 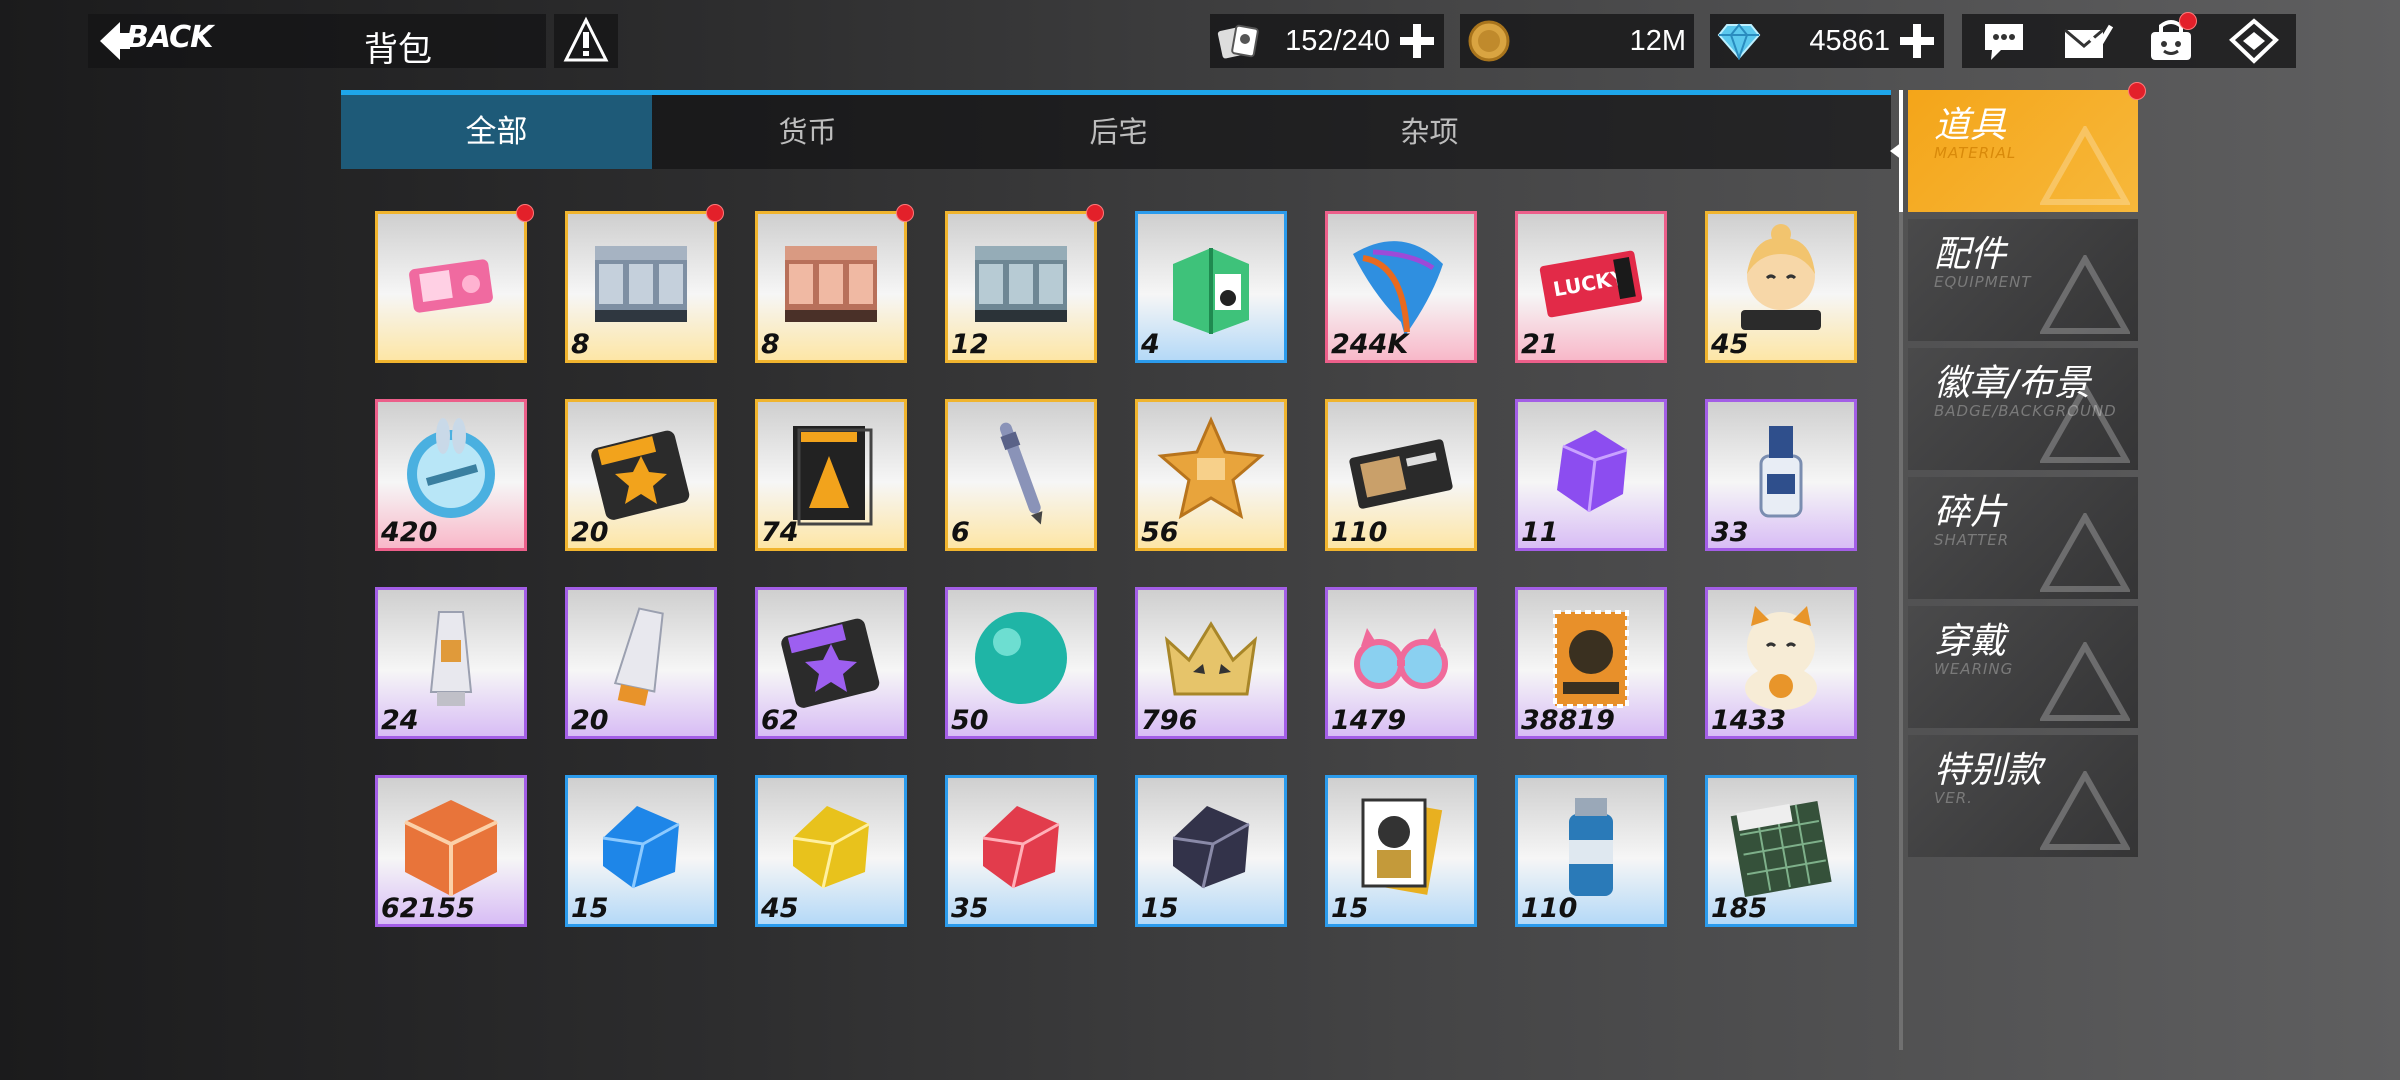 I want to click on mail-button, so click(x=2087, y=41).